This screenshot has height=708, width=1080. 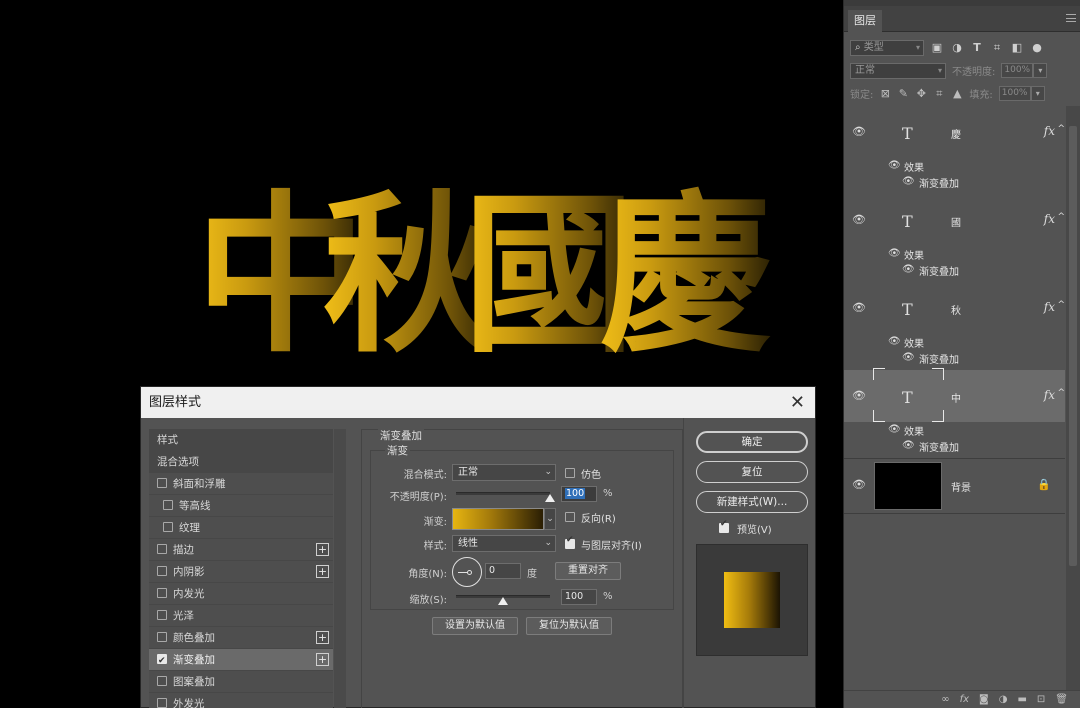 What do you see at coordinates (503, 571) in the screenshot?
I see `angle-field: 0` at bounding box center [503, 571].